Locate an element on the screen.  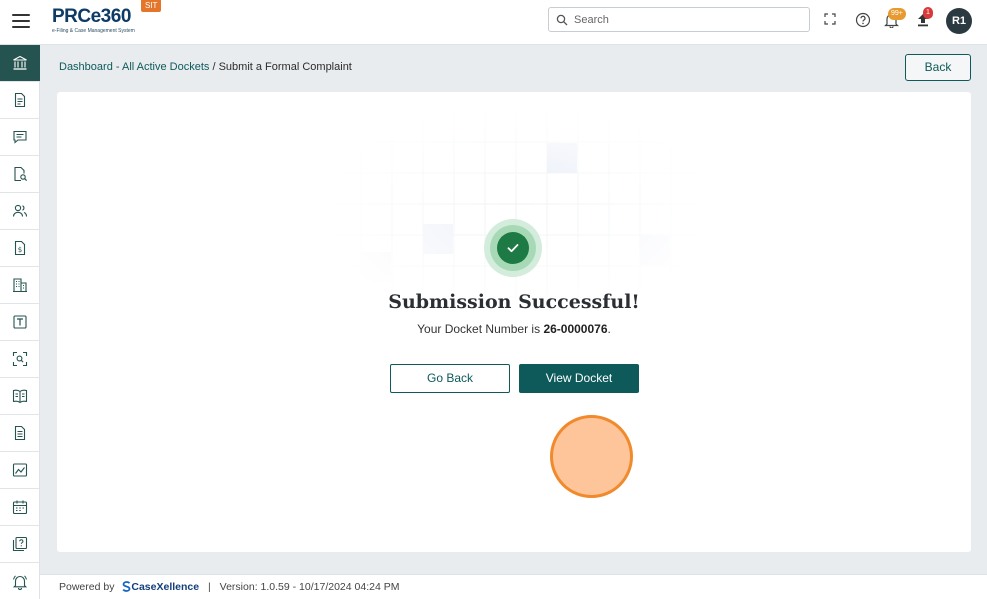
footer-powered-by: Powered by is located at coordinates (87, 587).